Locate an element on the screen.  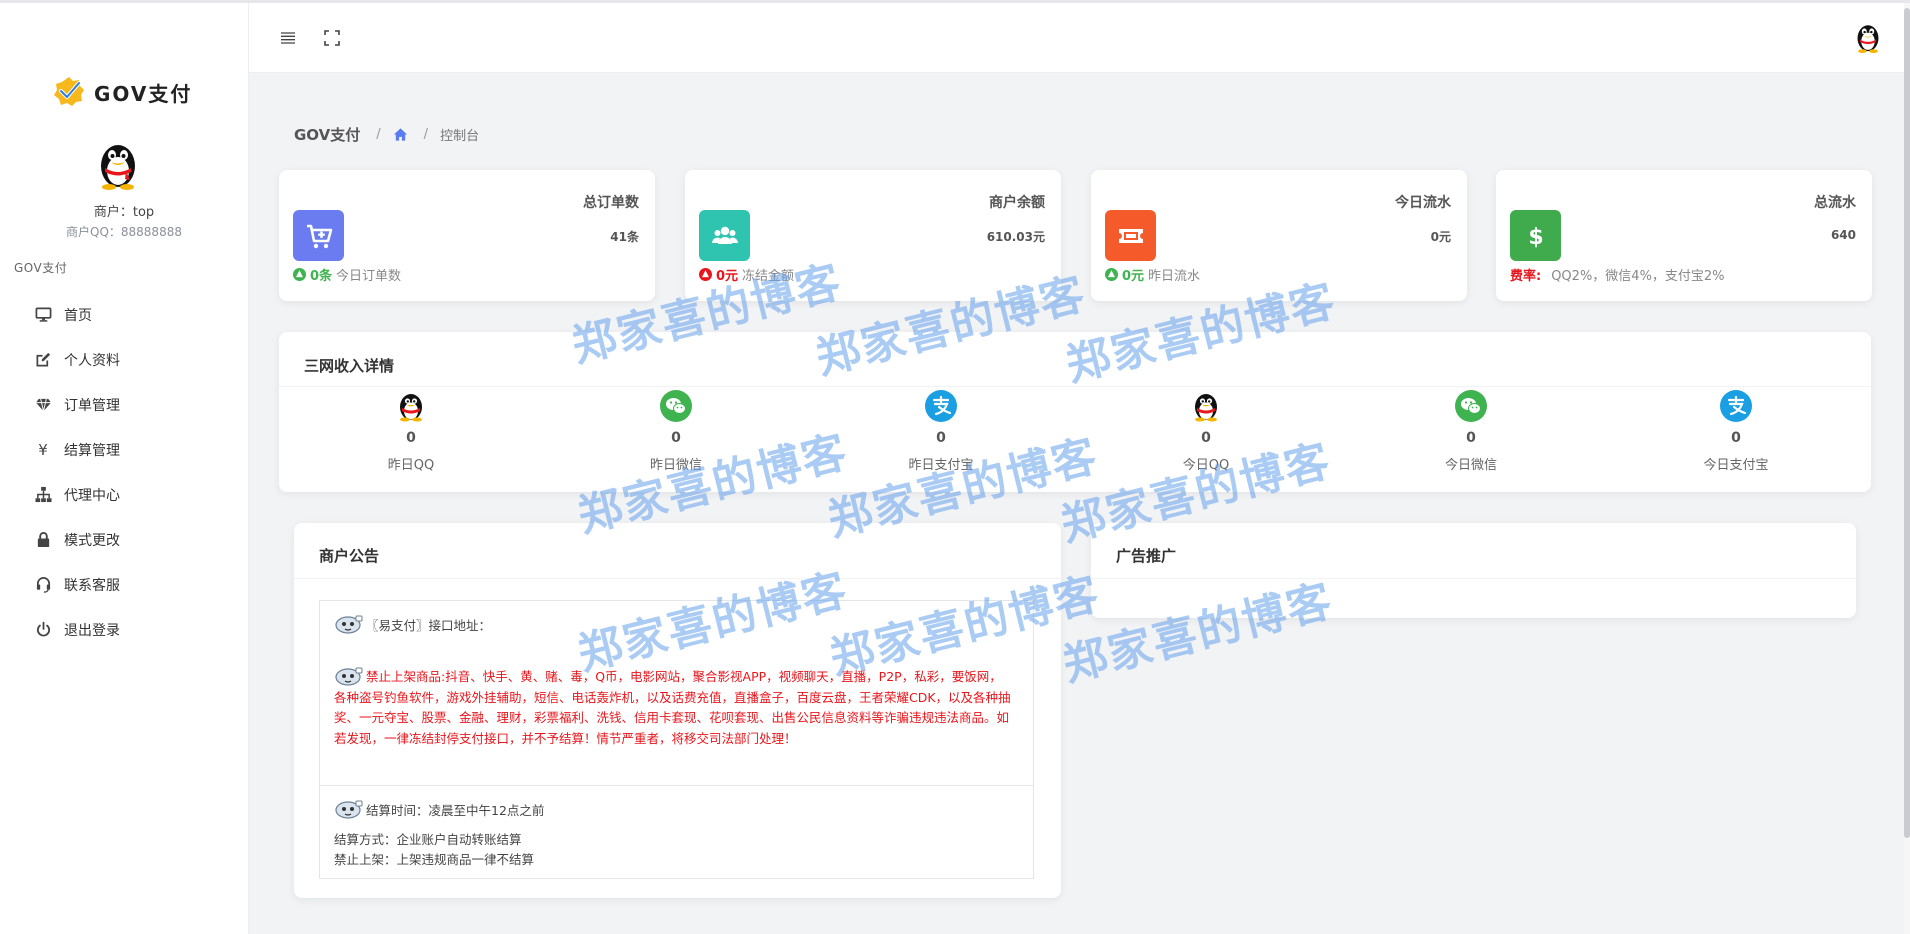
income-item: 0 今日微信 is located at coordinates (1471, 431).